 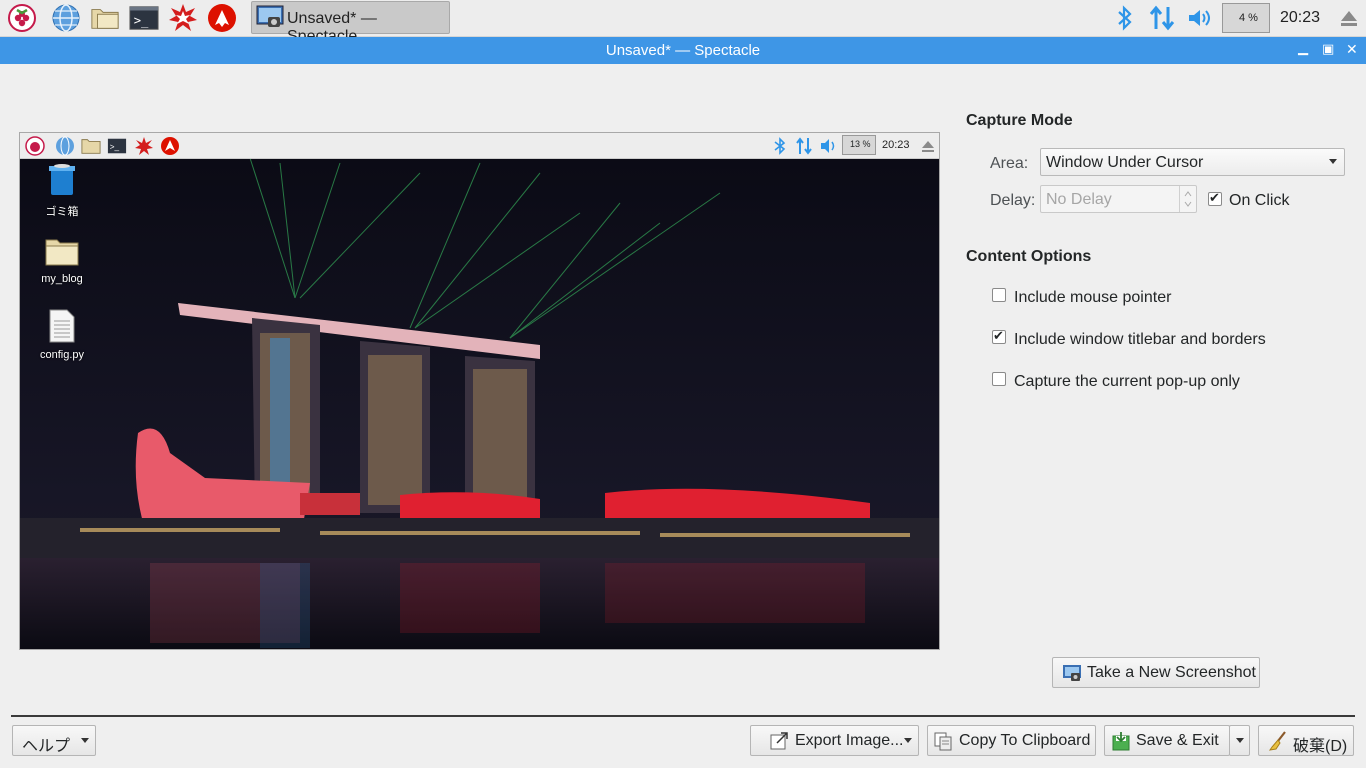 I want to click on delay-value: No Delay, so click(x=1079, y=199).